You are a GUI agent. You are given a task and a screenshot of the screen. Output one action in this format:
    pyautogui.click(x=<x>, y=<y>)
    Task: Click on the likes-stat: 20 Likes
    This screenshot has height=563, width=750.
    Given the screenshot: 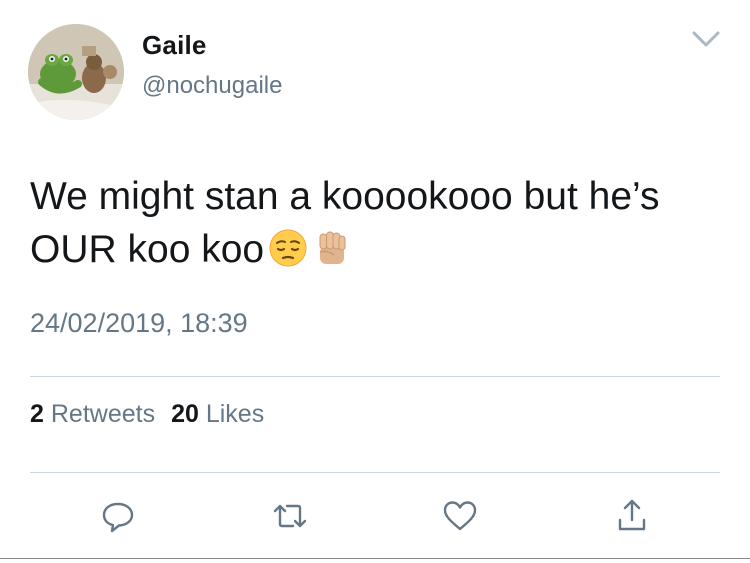 What is the action you would take?
    pyautogui.click(x=217, y=414)
    